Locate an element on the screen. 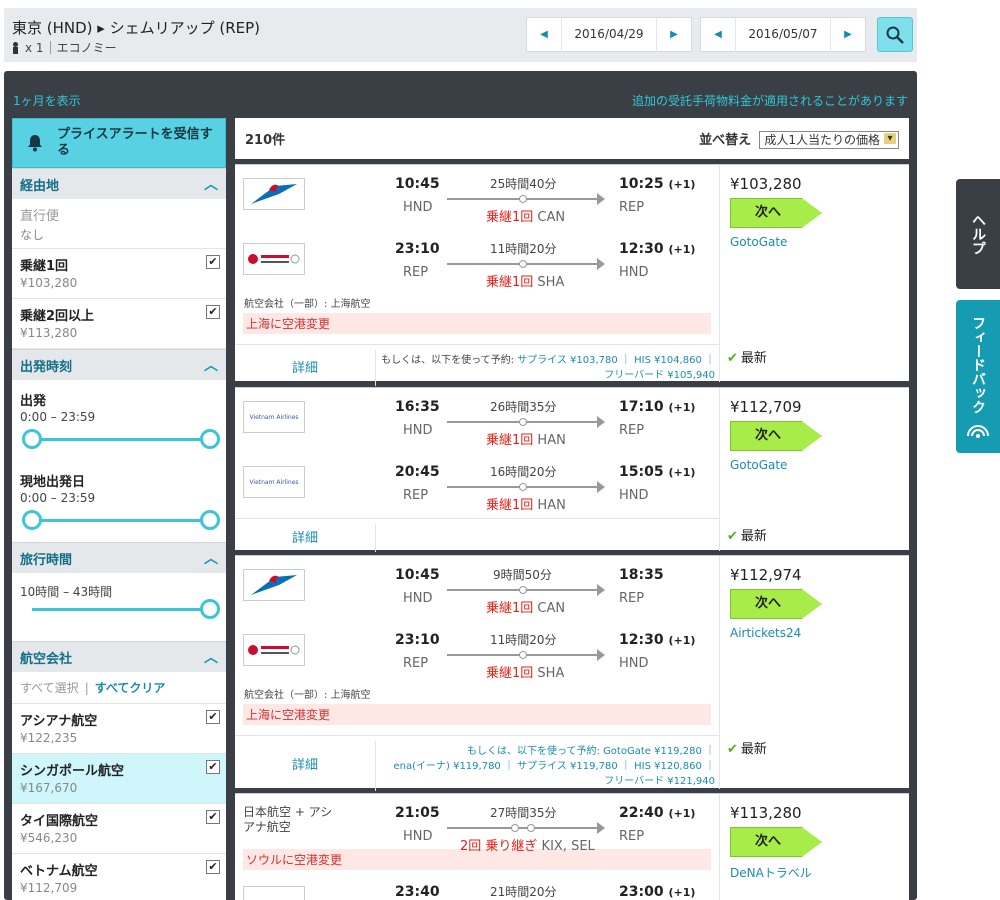  divider is located at coordinates (50, 47).